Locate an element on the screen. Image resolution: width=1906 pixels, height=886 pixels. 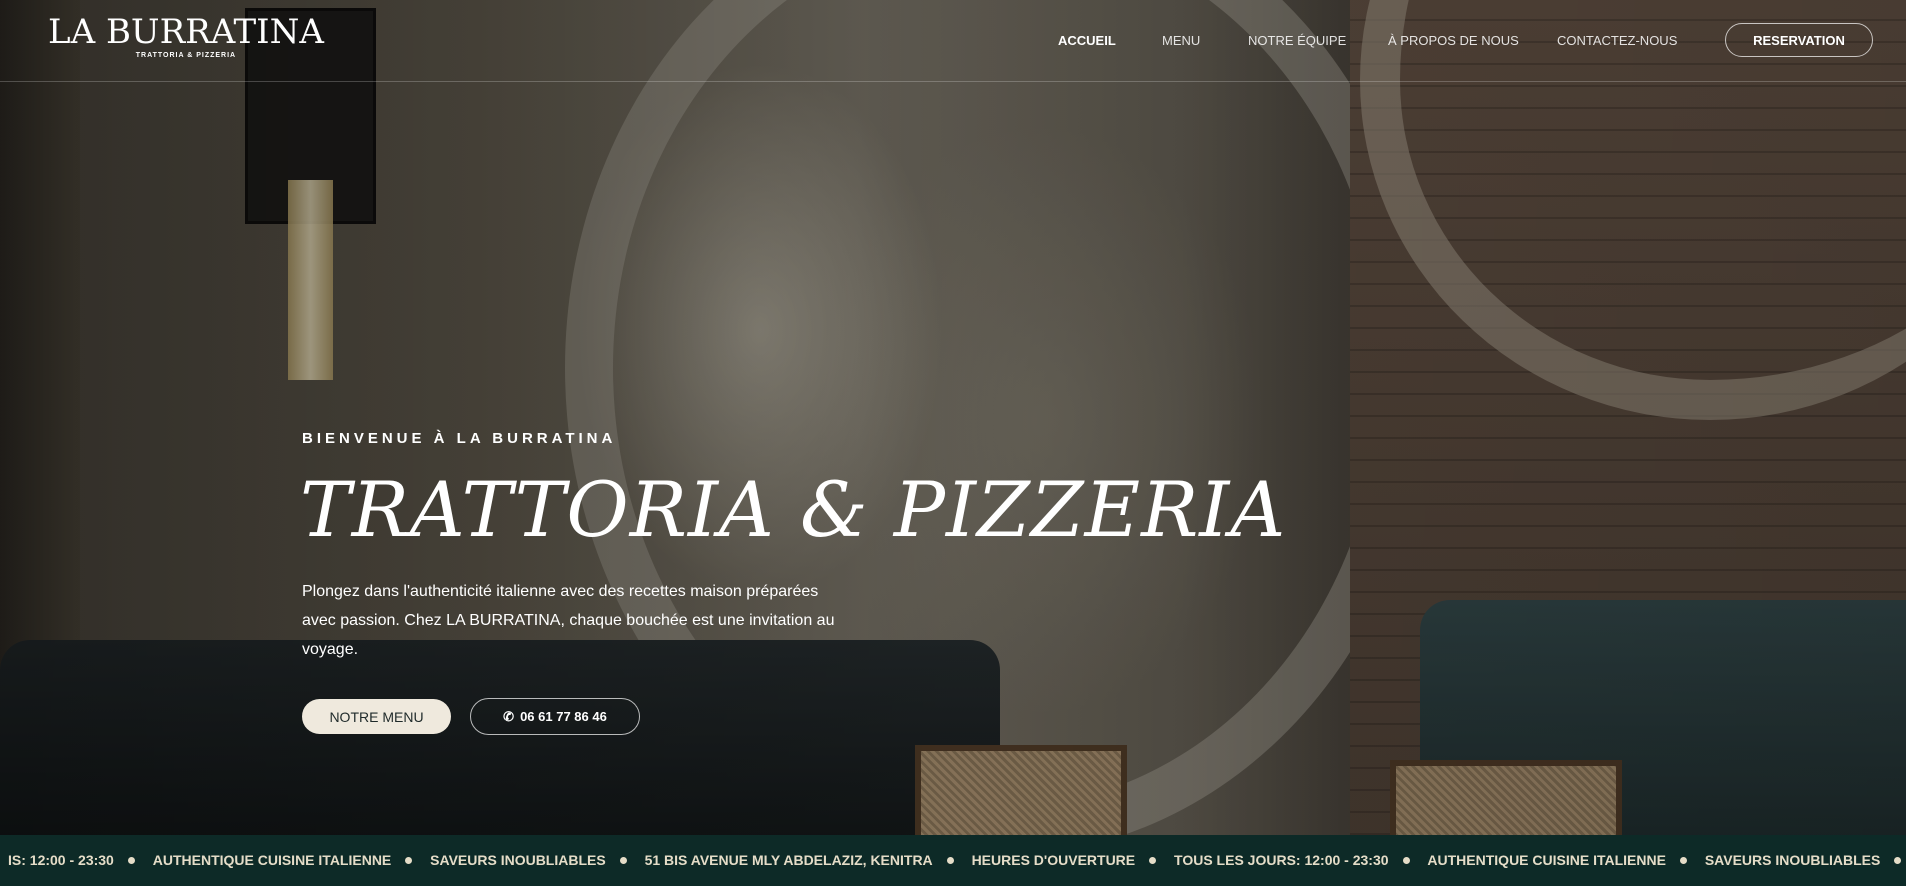
ticker-item: HEURES D'OUVERTURE is located at coordinates (1053, 860).